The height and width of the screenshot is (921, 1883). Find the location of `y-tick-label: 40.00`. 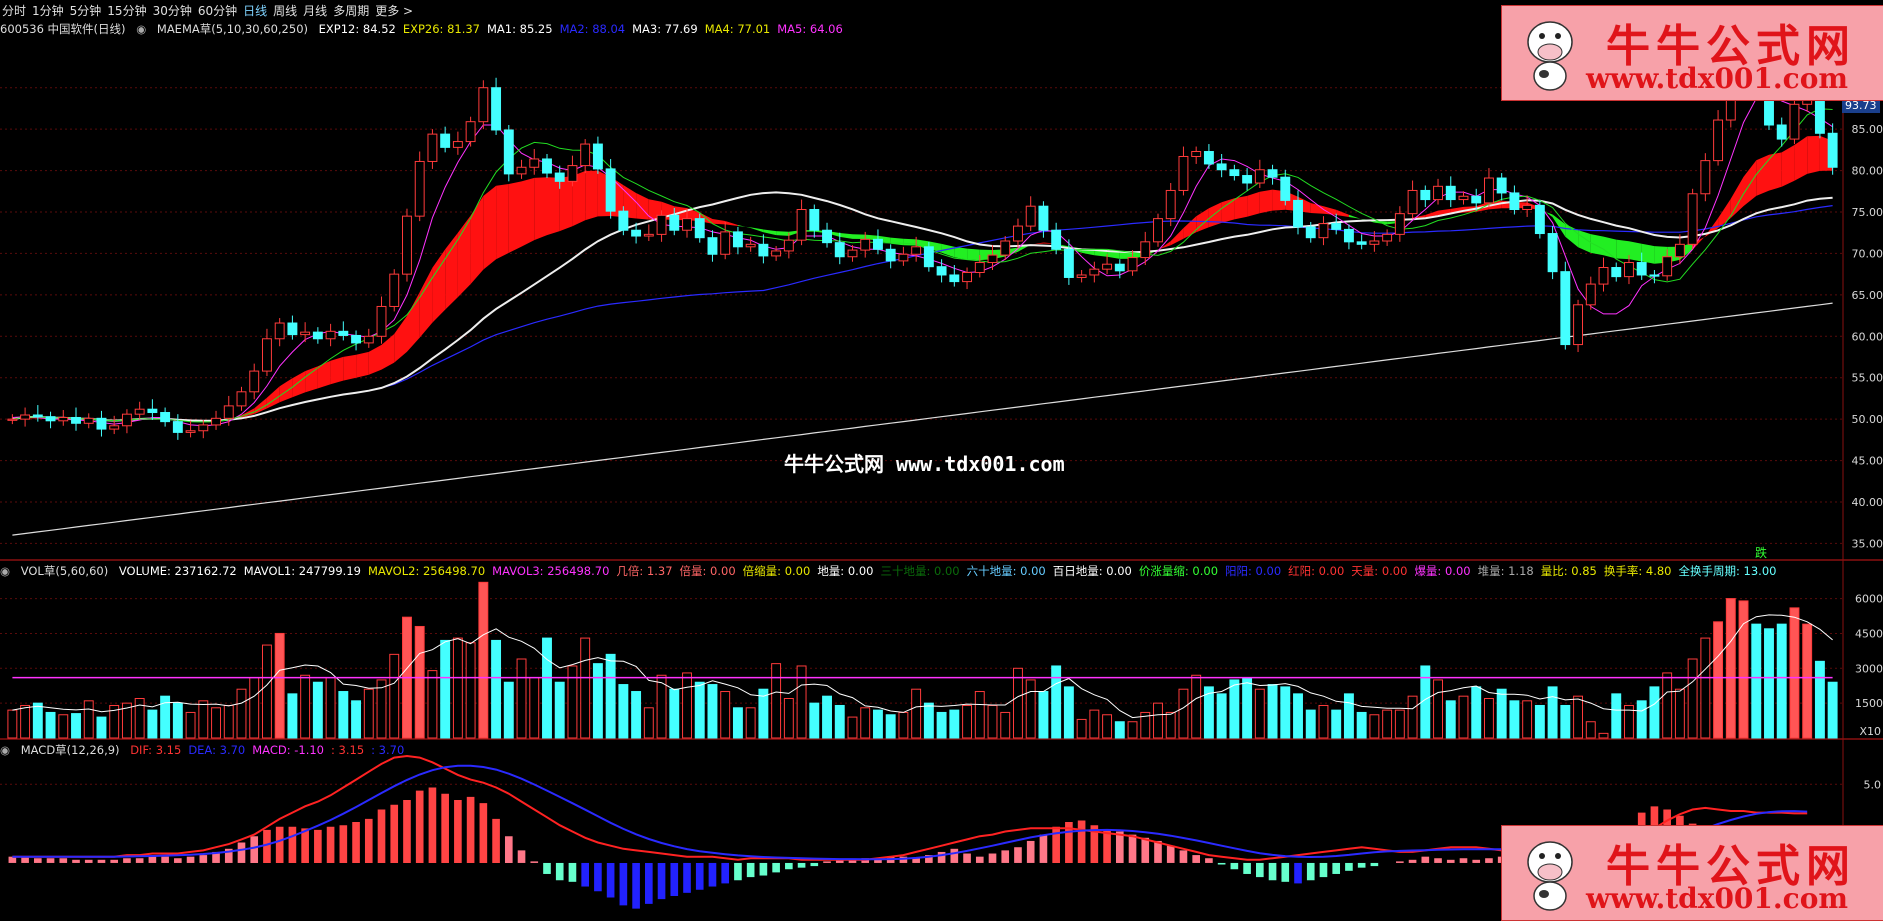

y-tick-label: 40.00 is located at coordinates (1867, 502).